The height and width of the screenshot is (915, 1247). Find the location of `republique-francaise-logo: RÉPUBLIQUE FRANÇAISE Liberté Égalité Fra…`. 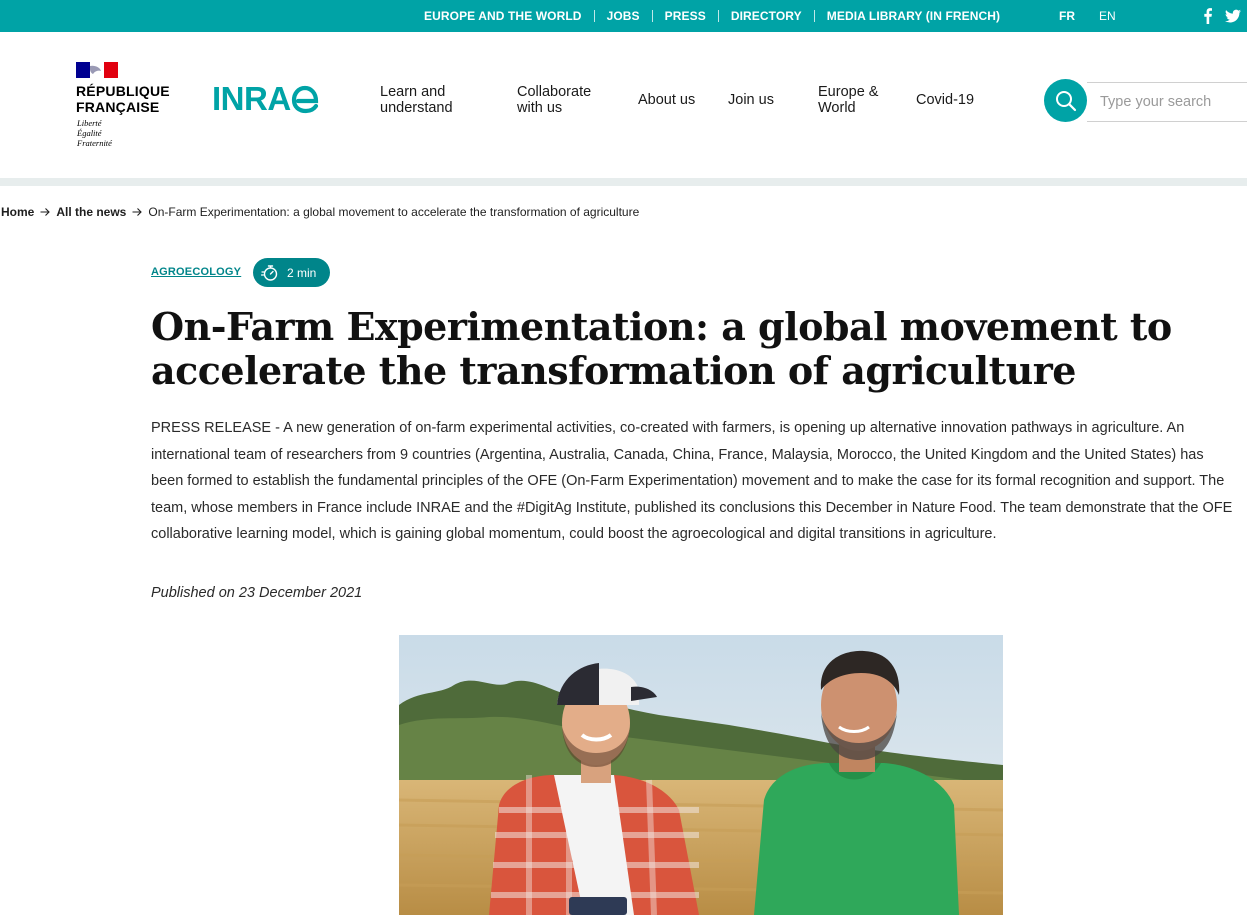

republique-francaise-logo: RÉPUBLIQUE FRANÇAISE Liberté Égalité Fra… is located at coordinates (131, 107).